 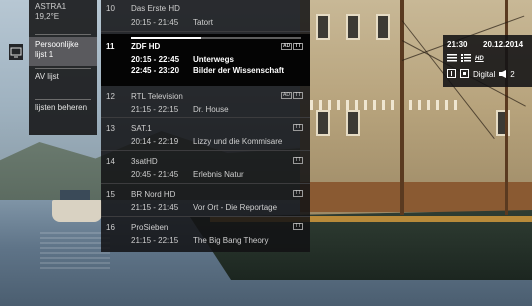 I want to click on menu-item-manage-lists: lijsten beheren, so click(x=63, y=108).